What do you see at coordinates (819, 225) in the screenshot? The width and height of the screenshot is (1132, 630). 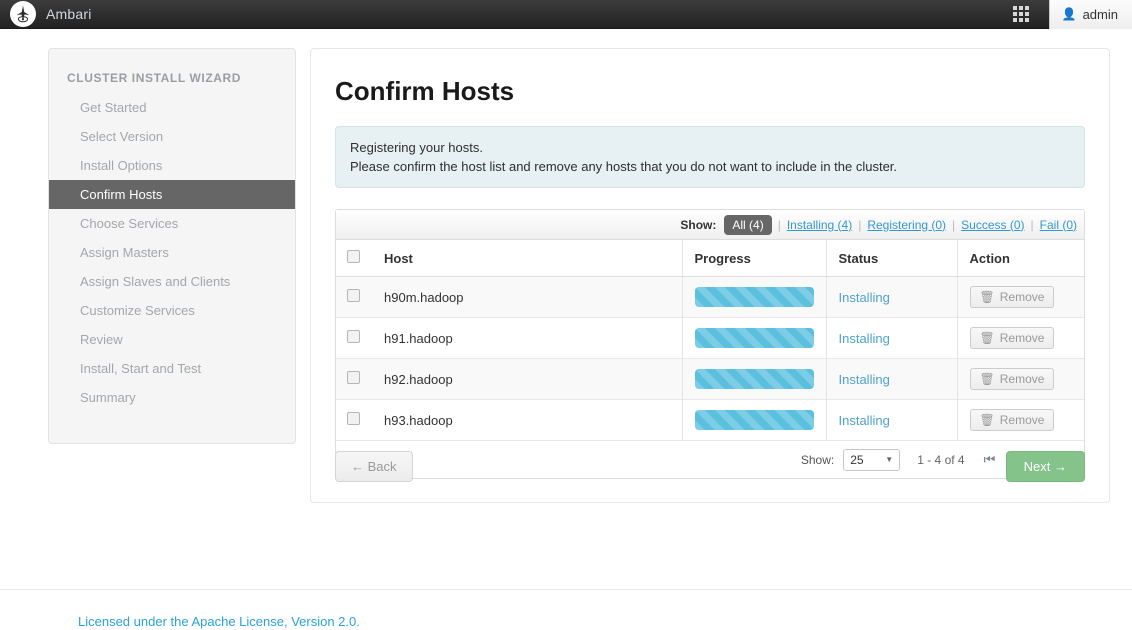 I see `filter-installing: Installing (4)` at bounding box center [819, 225].